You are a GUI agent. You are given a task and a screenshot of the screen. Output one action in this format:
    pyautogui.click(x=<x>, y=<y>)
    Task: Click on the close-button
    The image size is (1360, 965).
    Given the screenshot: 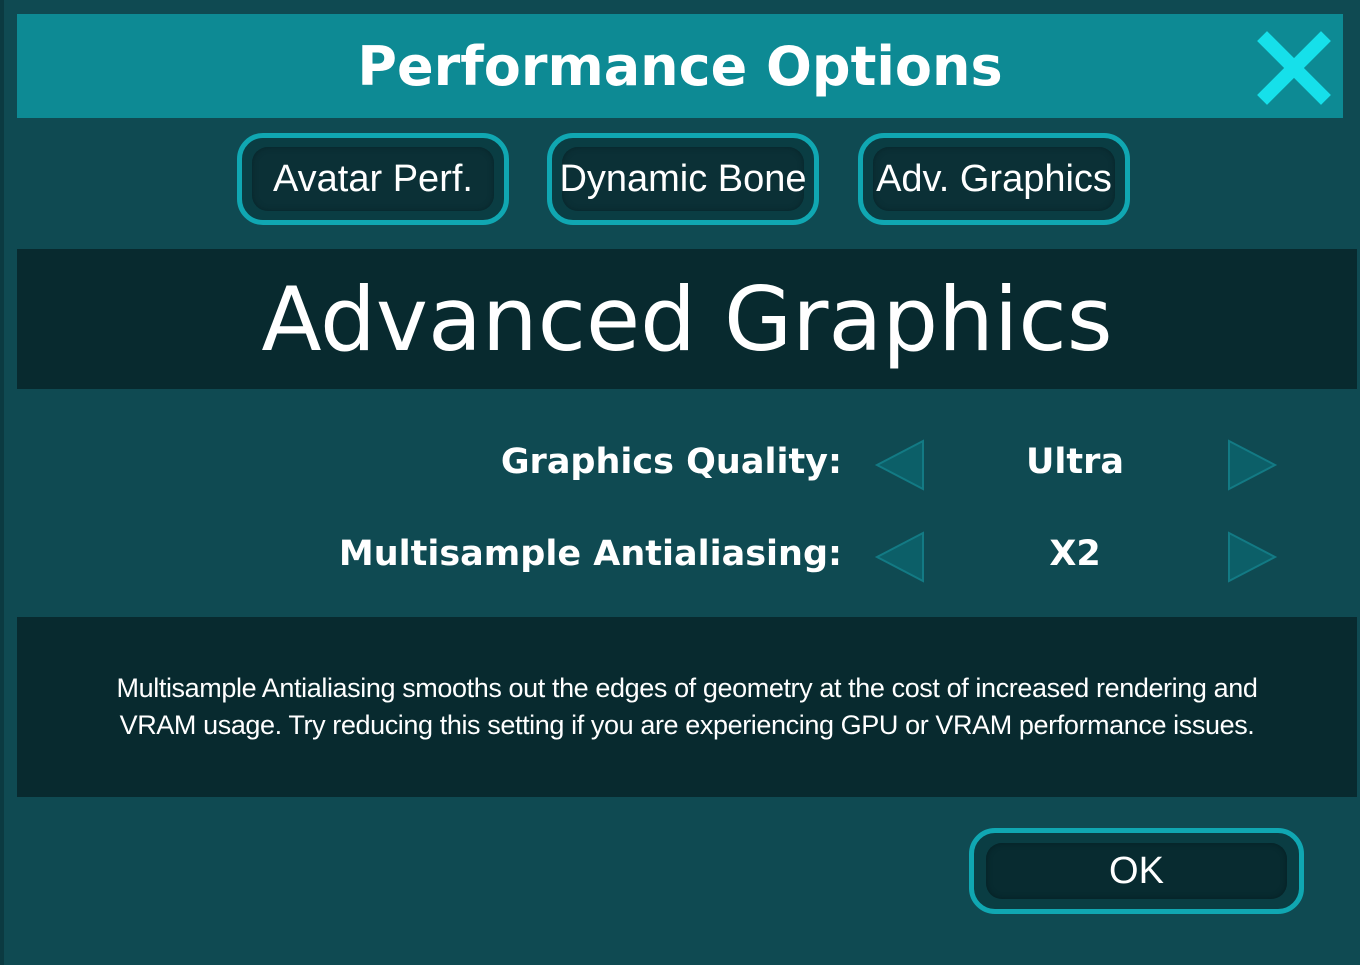 What is the action you would take?
    pyautogui.click(x=1294, y=68)
    